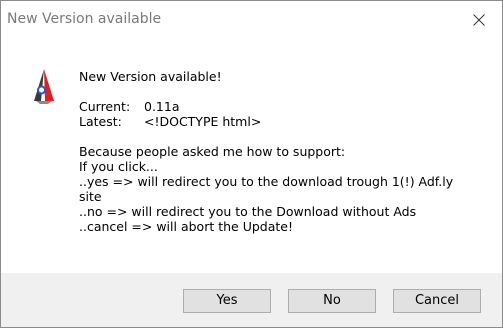  Describe the element at coordinates (284, 106) in the screenshot. I see `current-version-row: Current: 0.11a` at that location.